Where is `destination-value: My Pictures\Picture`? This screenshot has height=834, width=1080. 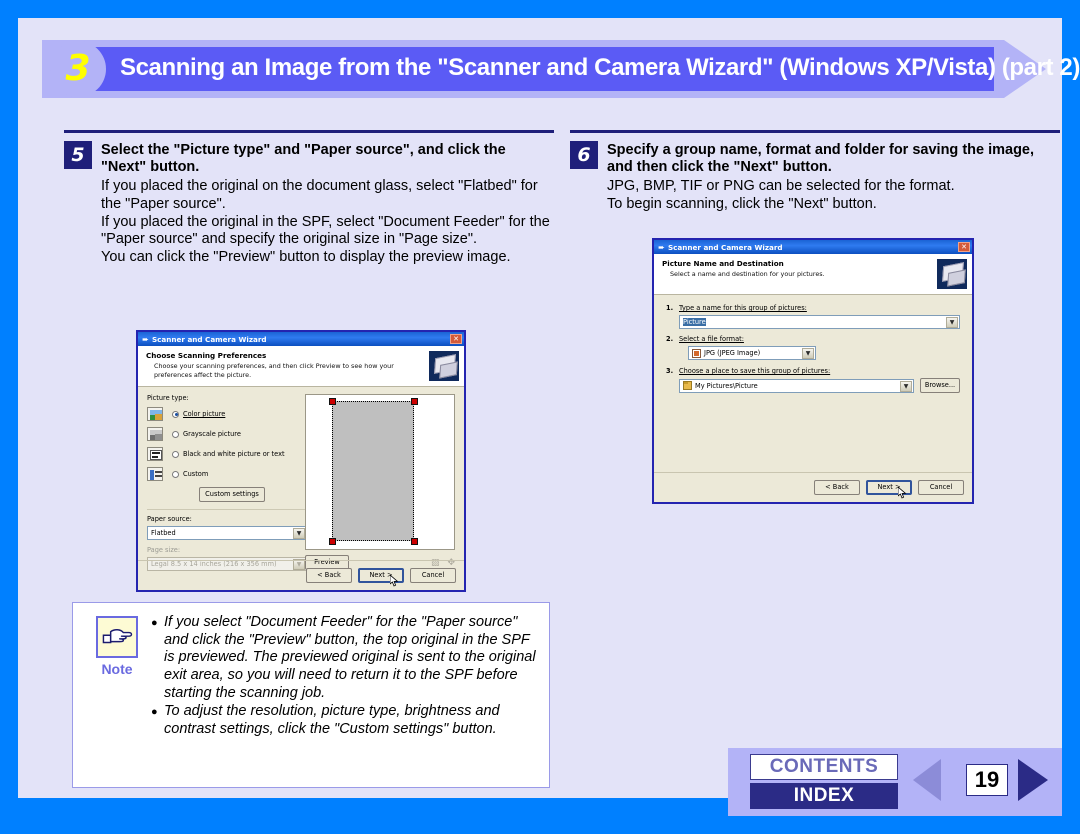
destination-value: My Pictures\Picture is located at coordinates (726, 385).